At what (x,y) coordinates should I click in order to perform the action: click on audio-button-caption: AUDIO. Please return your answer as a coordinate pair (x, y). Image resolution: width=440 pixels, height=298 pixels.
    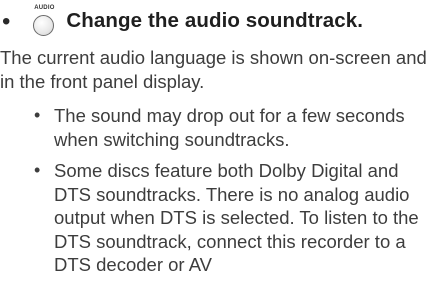
    Looking at the image, I should click on (44, 8).